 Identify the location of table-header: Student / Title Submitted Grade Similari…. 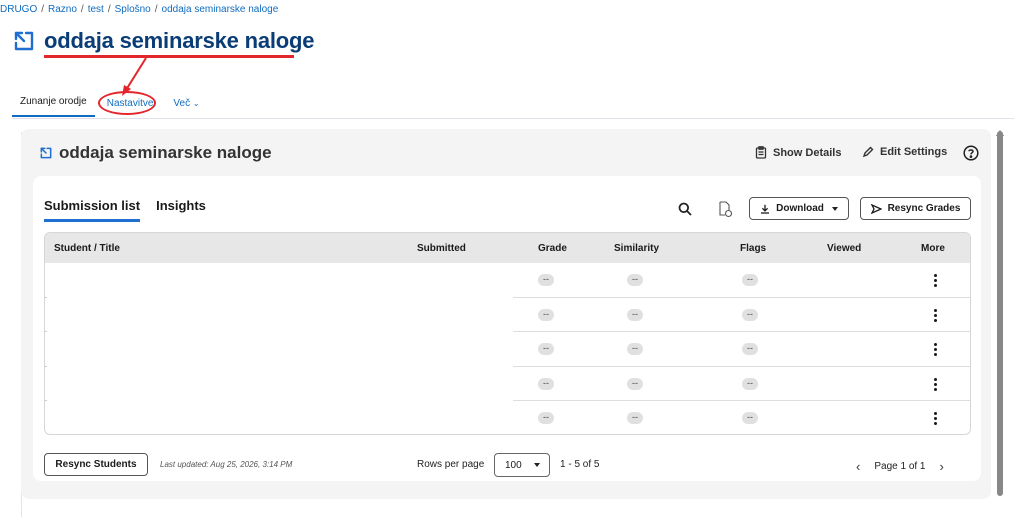
(507, 248).